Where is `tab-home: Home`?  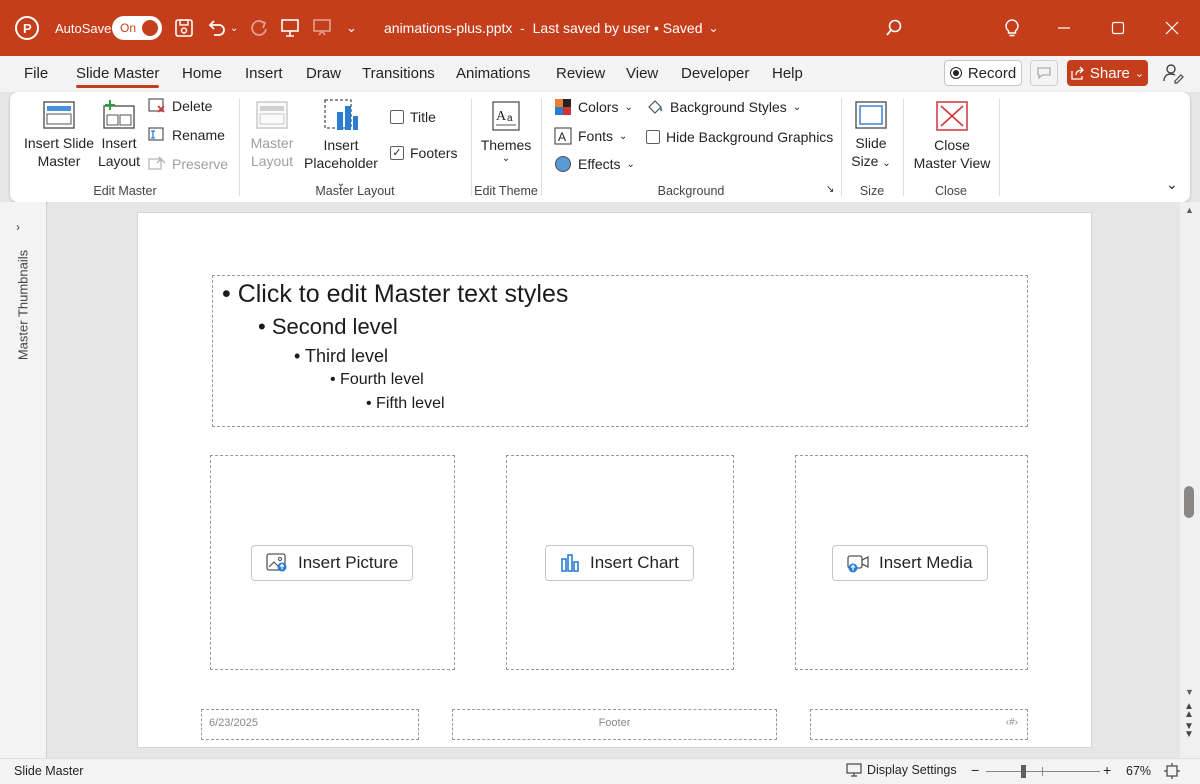 tab-home: Home is located at coordinates (202, 74).